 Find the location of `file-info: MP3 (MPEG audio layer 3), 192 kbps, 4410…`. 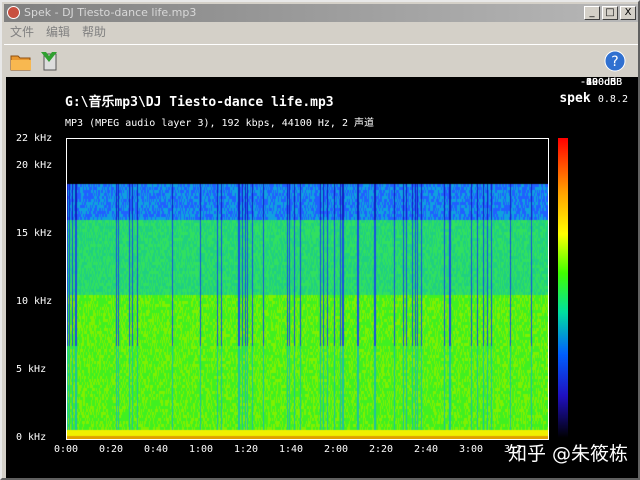

file-info: MP3 (MPEG audio layer 3), 192 kbps, 4410… is located at coordinates (219, 123).